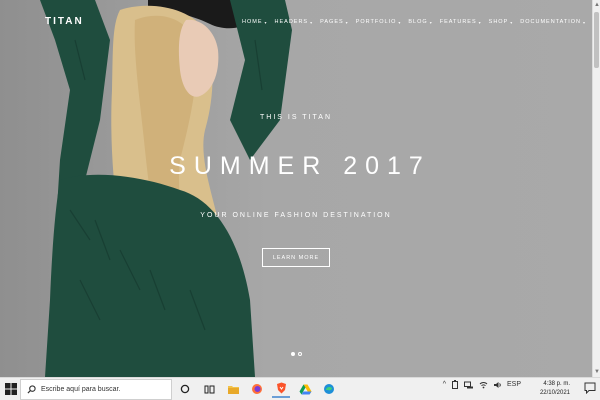 The height and width of the screenshot is (400, 600). What do you see at coordinates (296, 257) in the screenshot?
I see `learn-more-button: LEARN MORE` at bounding box center [296, 257].